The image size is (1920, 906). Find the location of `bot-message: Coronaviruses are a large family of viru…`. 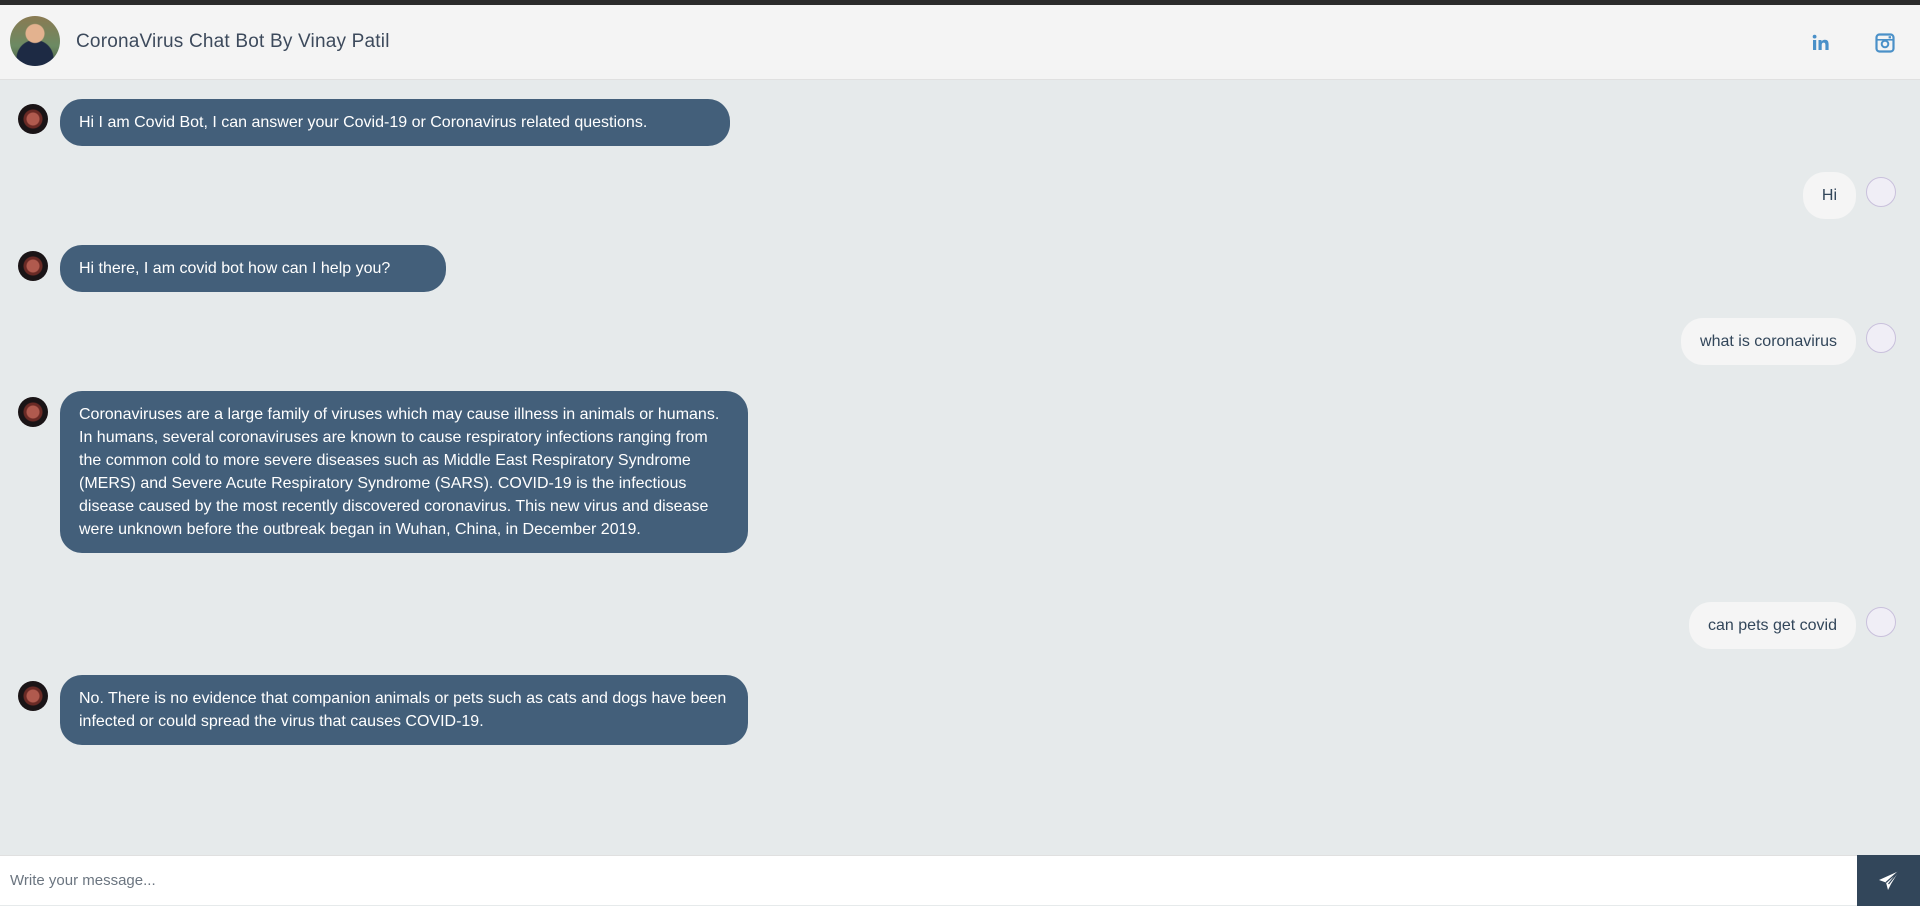

bot-message: Coronaviruses are a large family of viru… is located at coordinates (404, 472).